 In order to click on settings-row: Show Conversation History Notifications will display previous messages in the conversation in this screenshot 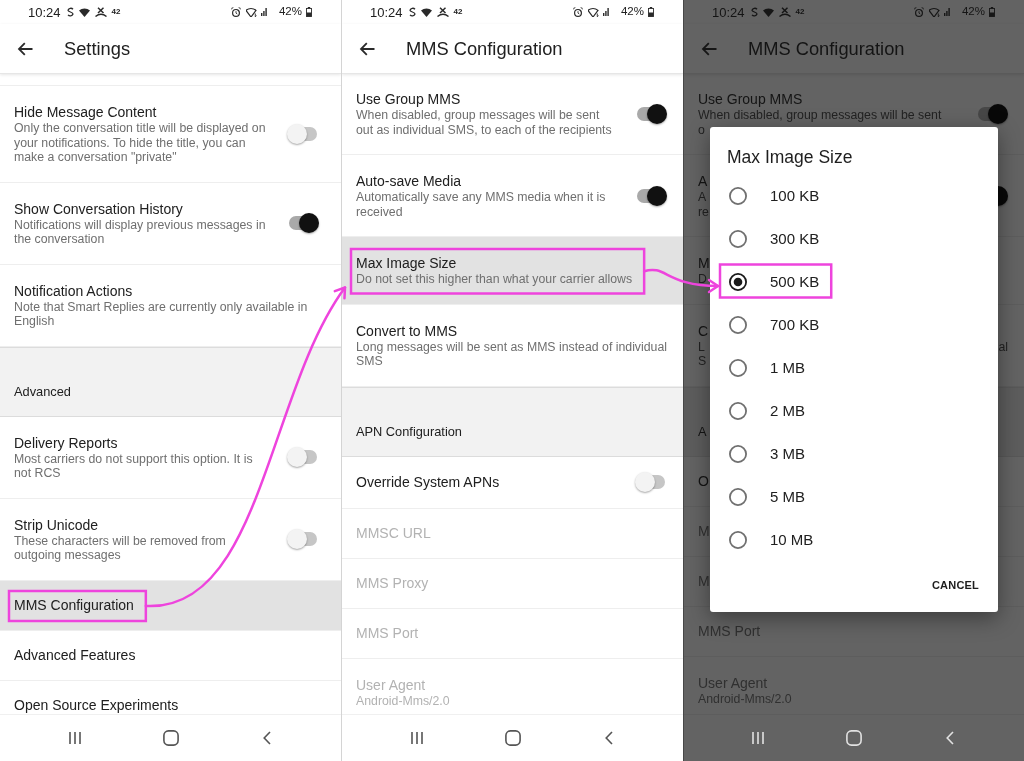, I will do `click(170, 223)`.